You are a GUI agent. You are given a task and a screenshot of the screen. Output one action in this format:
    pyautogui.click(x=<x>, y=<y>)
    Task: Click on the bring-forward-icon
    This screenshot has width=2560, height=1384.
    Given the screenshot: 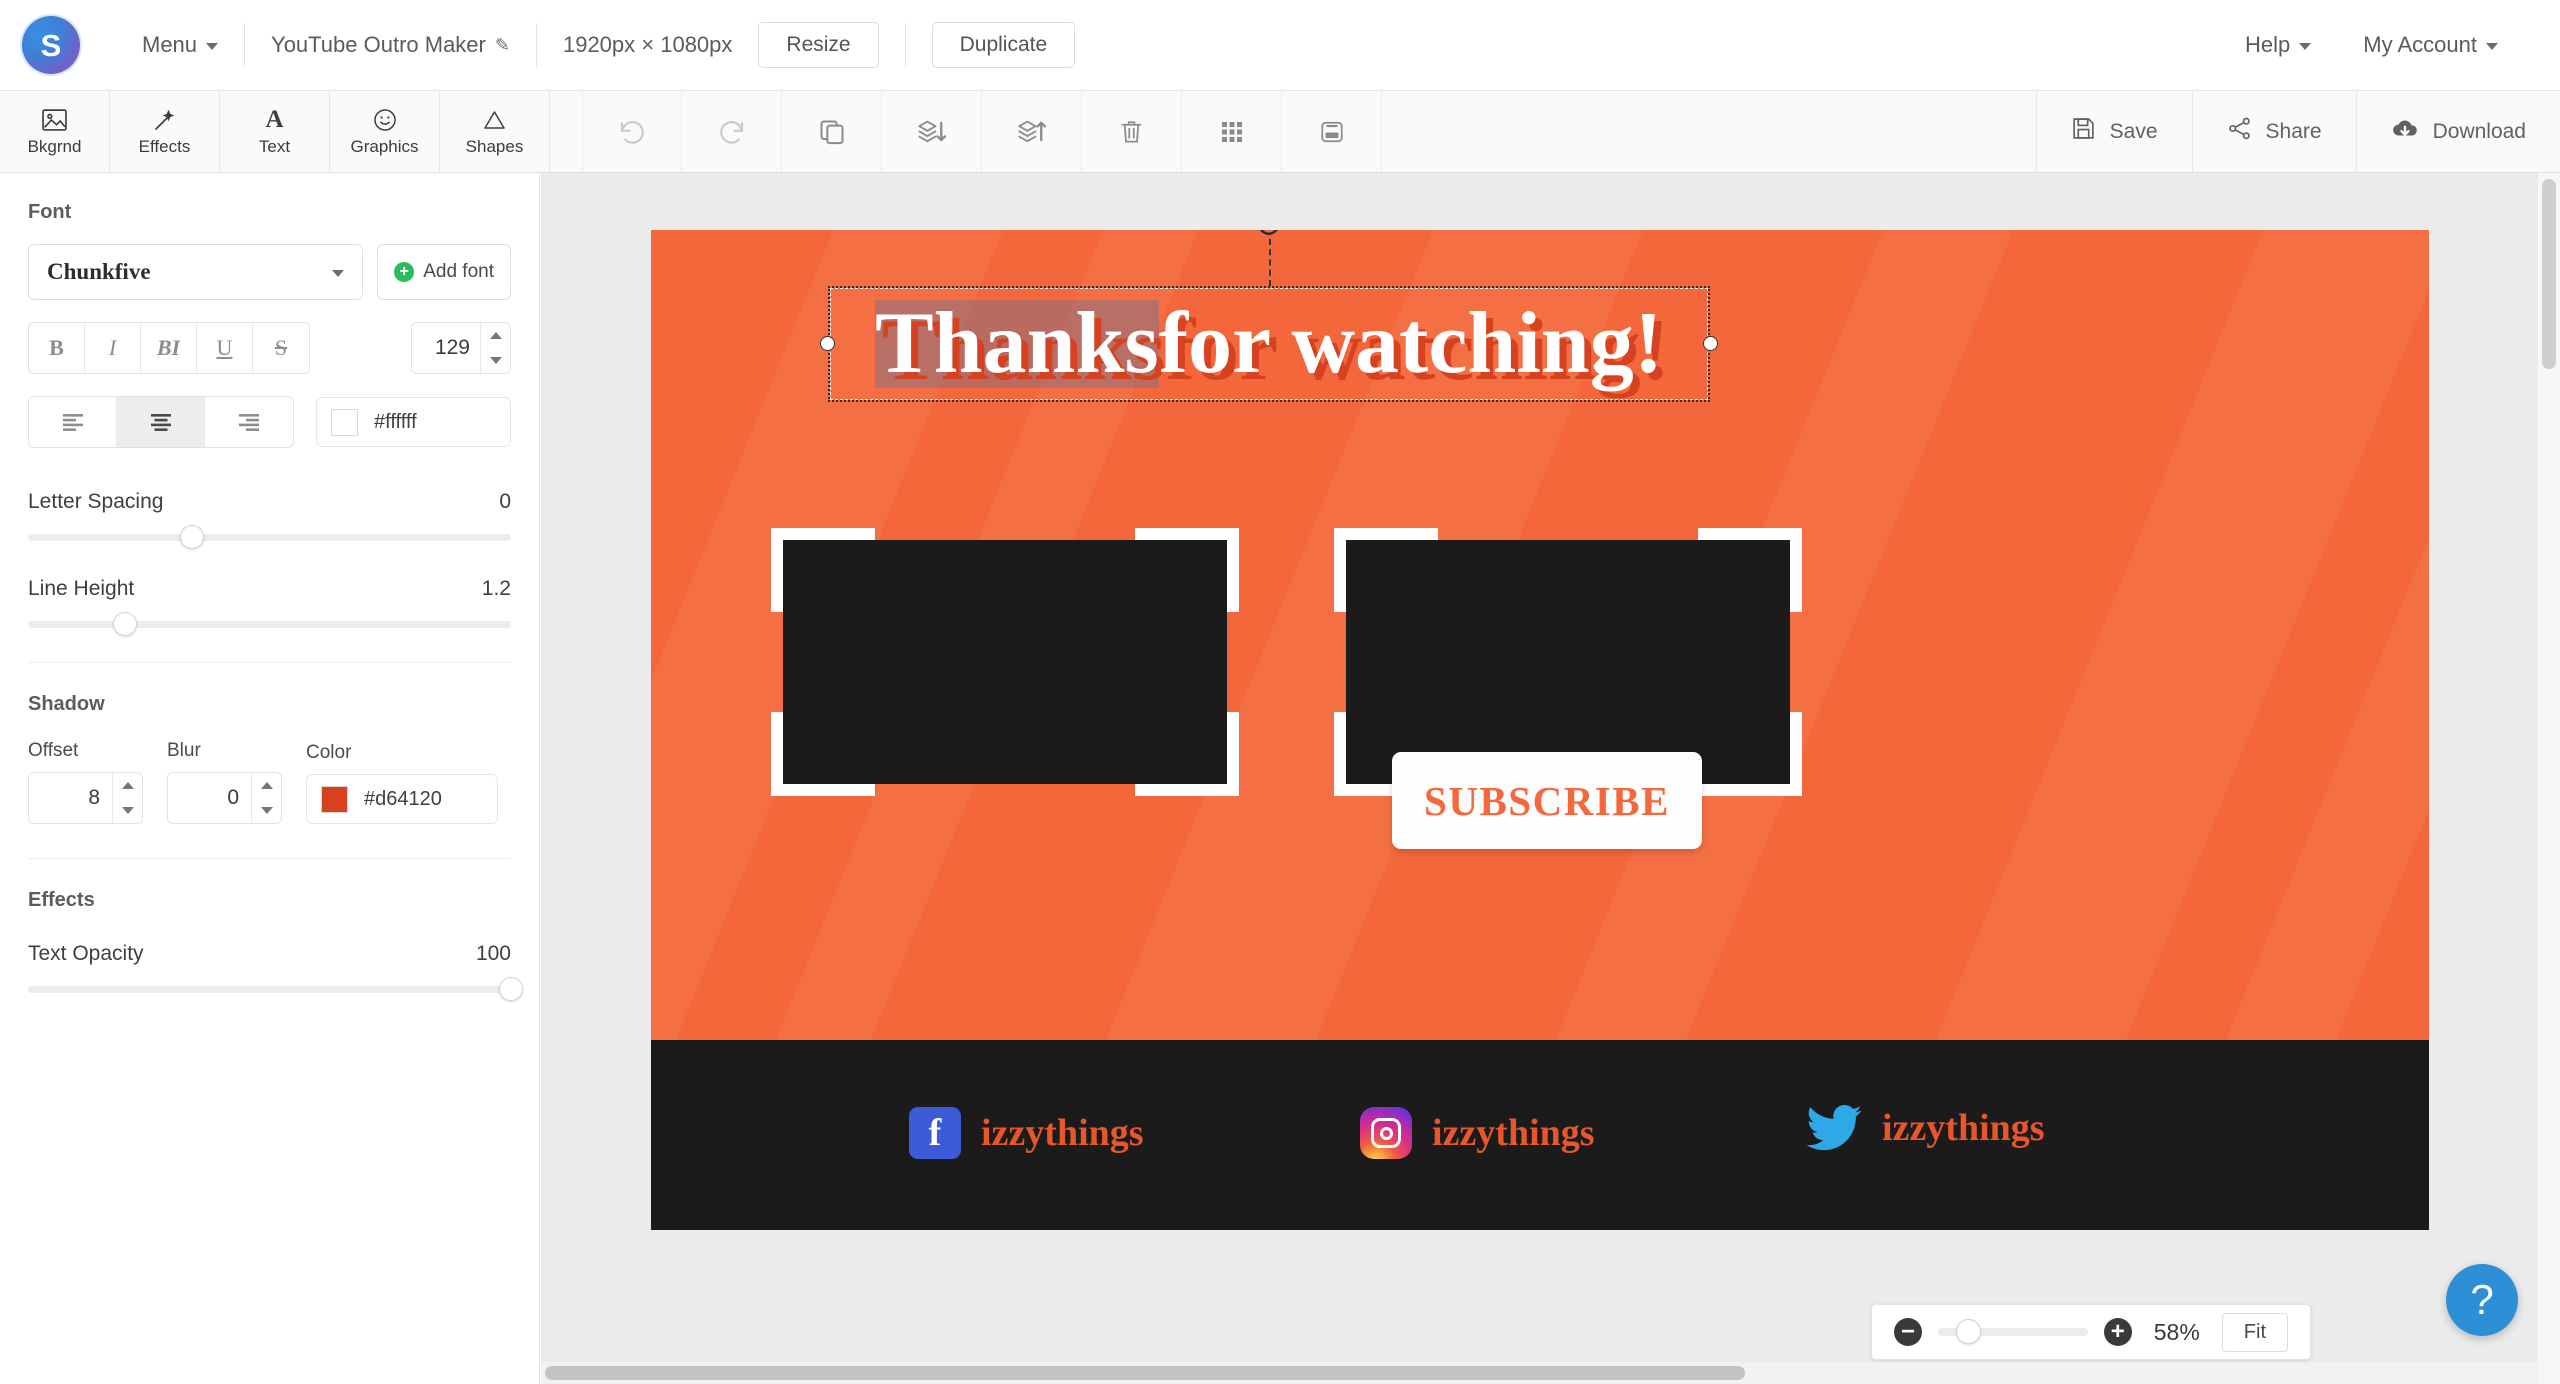 What is the action you would take?
    pyautogui.click(x=1032, y=131)
    